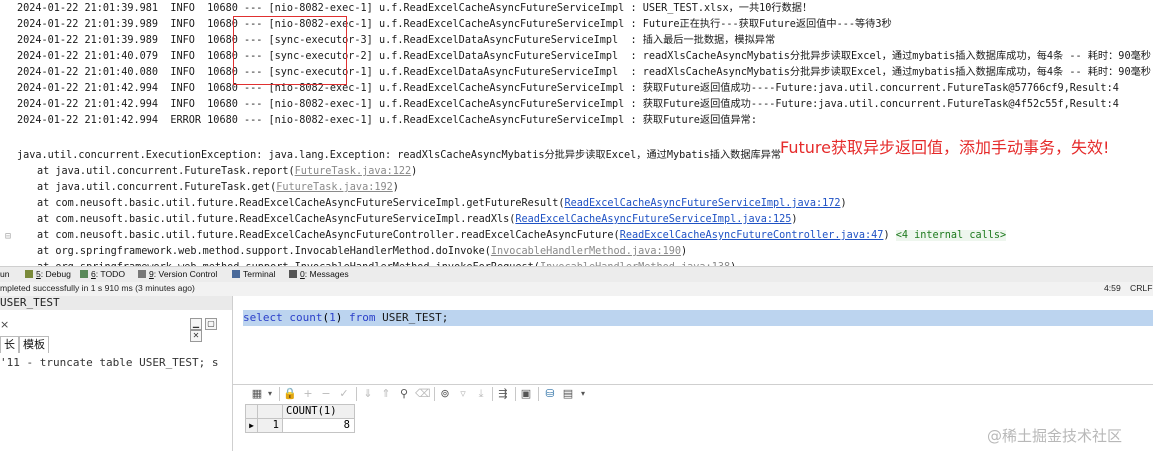 The width and height of the screenshot is (1153, 451). What do you see at coordinates (263, 317) in the screenshot?
I see `sql-keyword: select` at bounding box center [263, 317].